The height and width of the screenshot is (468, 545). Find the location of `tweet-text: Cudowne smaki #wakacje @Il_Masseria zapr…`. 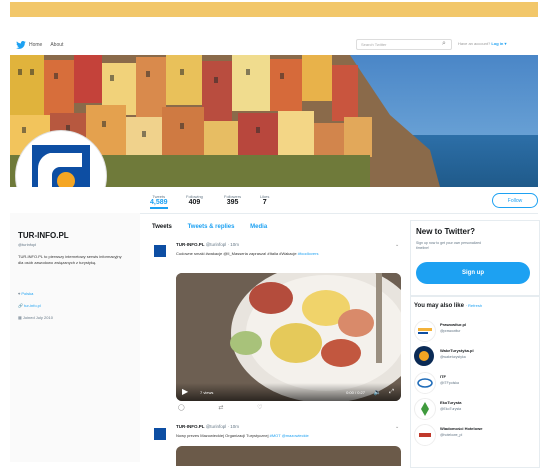

tweet-text: Cudowne smaki #wakacje @Il_Masseria zapr… is located at coordinates (247, 253).